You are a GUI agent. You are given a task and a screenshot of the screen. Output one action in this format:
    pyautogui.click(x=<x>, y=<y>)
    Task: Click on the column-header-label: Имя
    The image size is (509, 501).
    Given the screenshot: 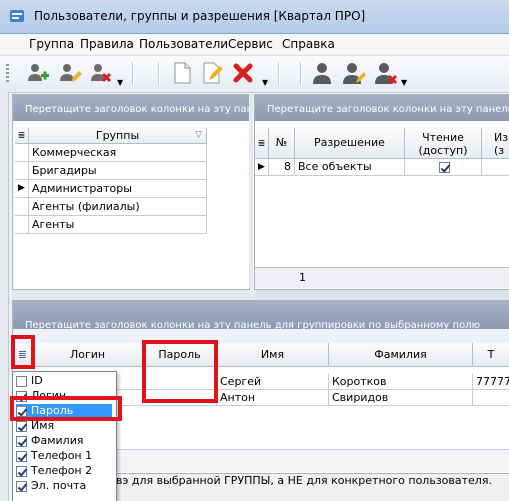 What is the action you would take?
    pyautogui.click(x=272, y=354)
    